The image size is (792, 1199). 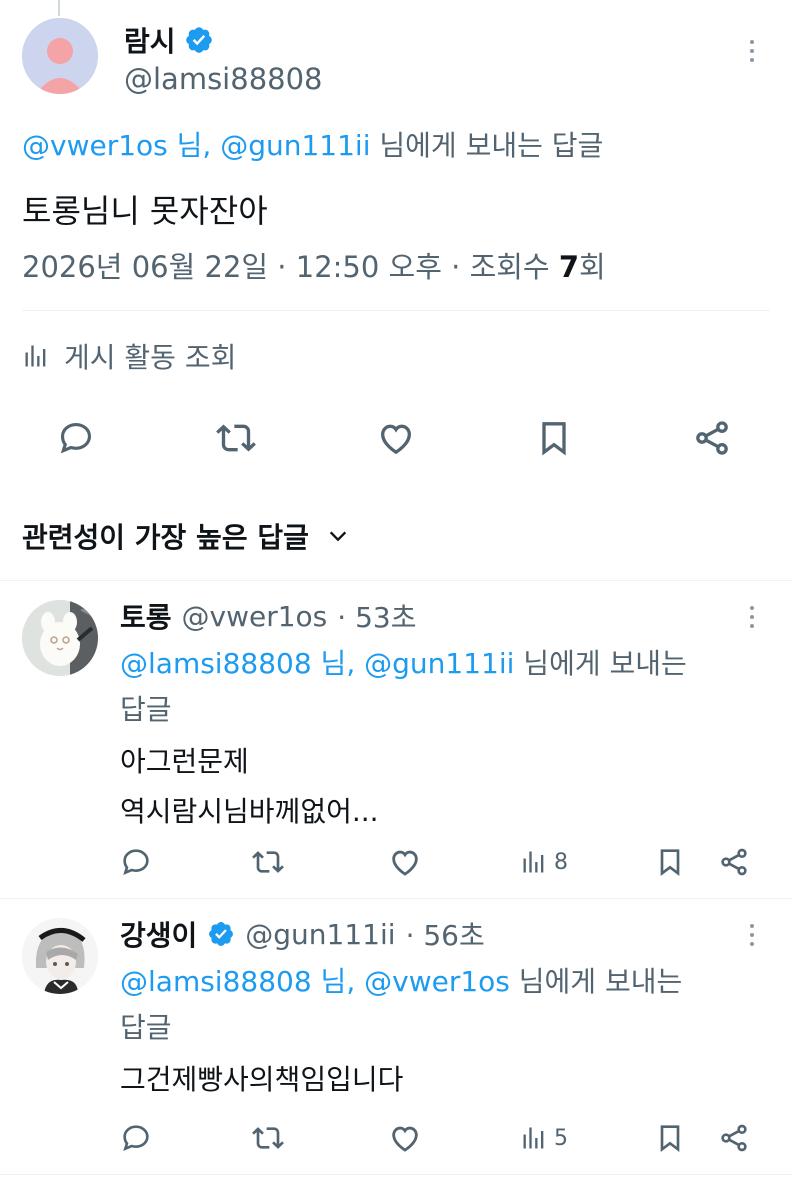 I want to click on reply-sort-selector: 관련성이 가장 높은 답글, so click(x=185, y=536).